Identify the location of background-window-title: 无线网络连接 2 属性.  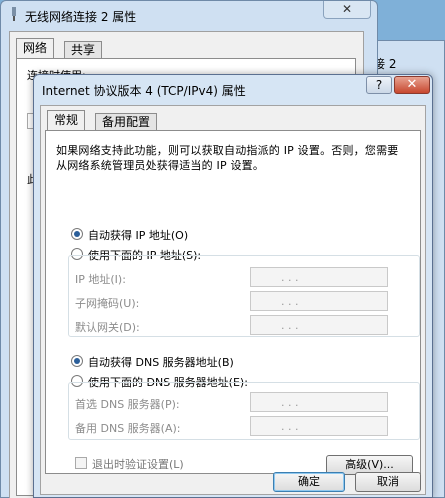
(81, 17).